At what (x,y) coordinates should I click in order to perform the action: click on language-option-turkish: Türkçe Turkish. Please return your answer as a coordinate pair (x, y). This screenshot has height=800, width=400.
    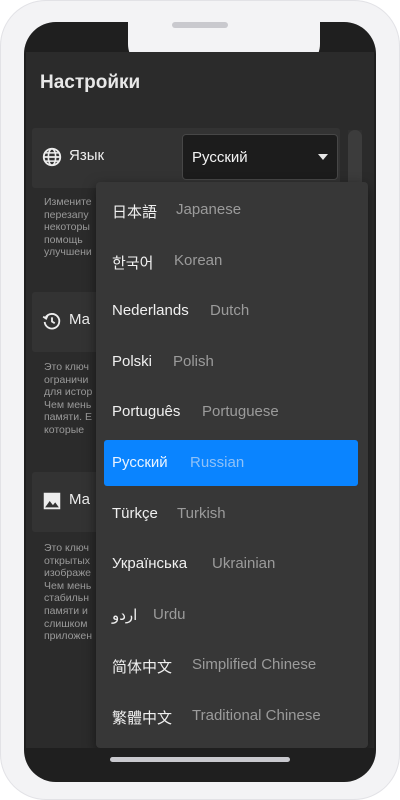
    Looking at the image, I should click on (231, 514).